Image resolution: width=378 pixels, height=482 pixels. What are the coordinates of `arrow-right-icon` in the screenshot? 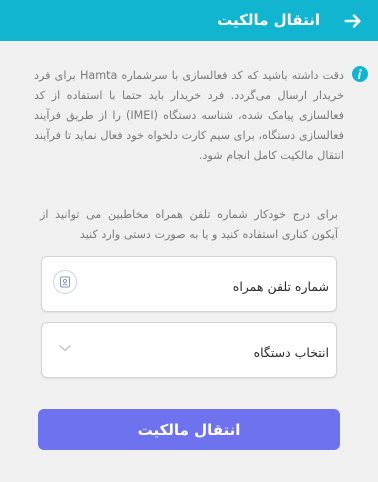 It's located at (353, 21).